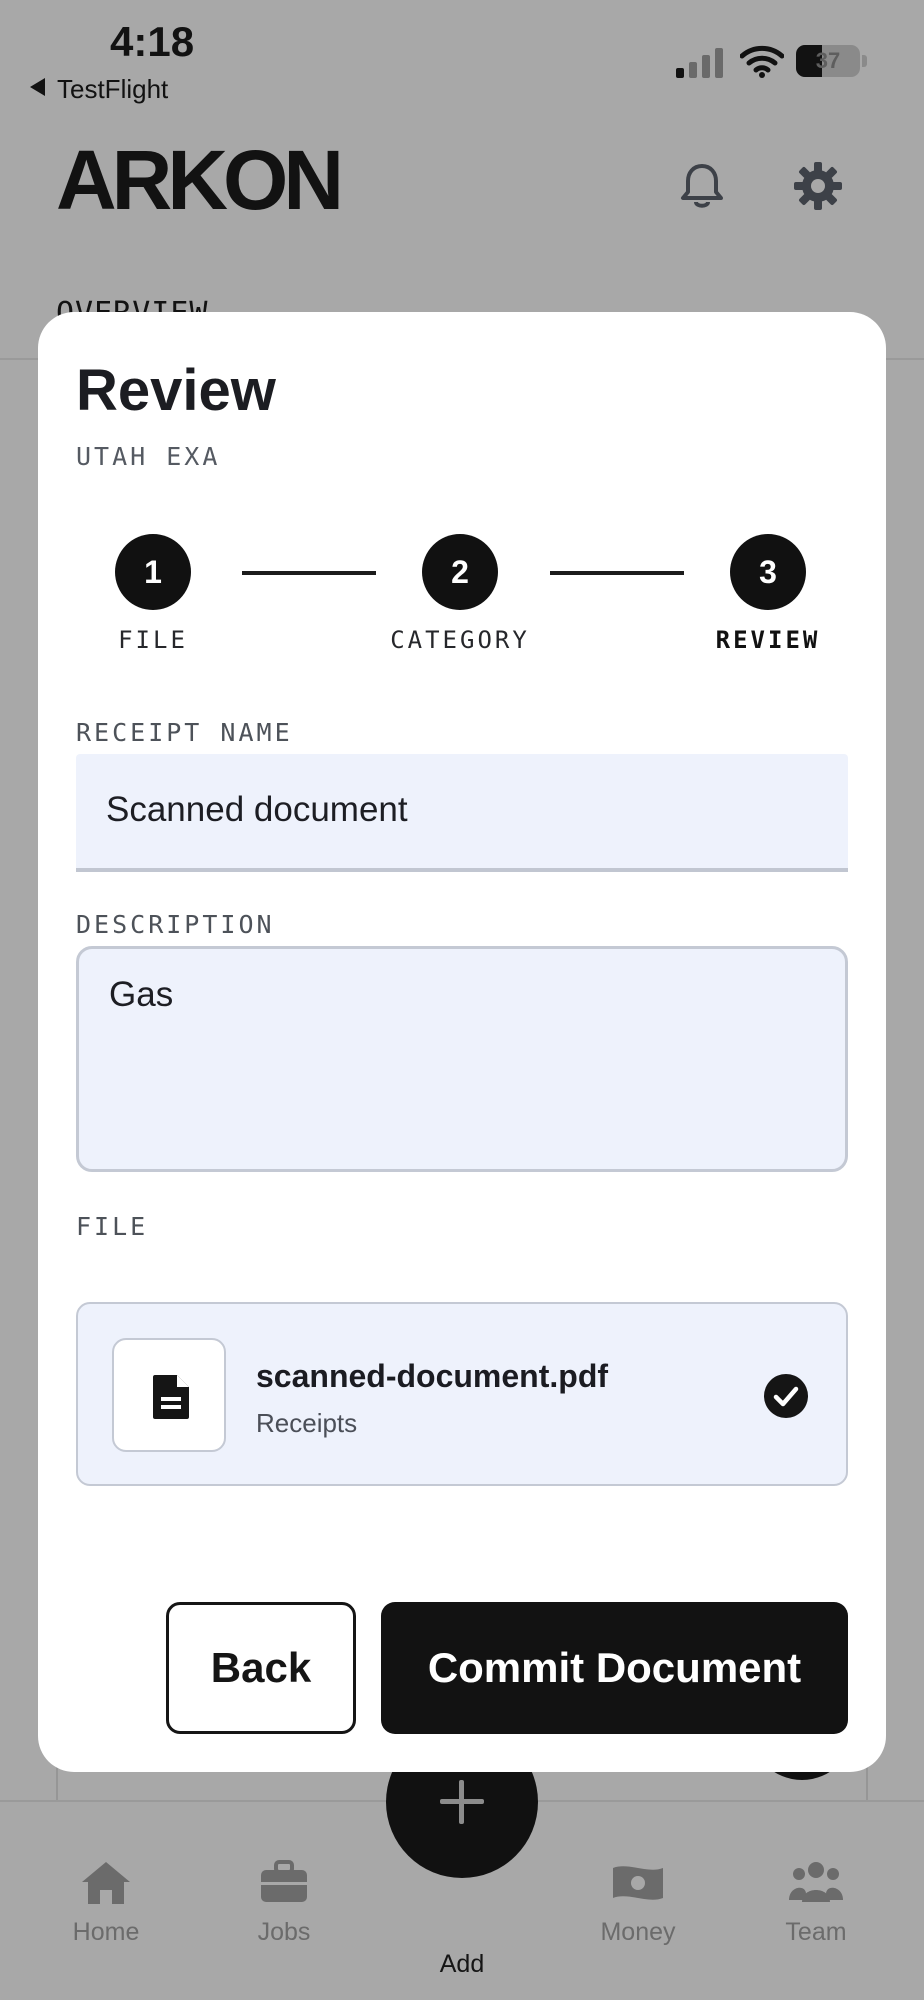 The width and height of the screenshot is (924, 2000). Describe the element at coordinates (284, 1932) in the screenshot. I see `tab-jobs-label: Jobs` at that location.